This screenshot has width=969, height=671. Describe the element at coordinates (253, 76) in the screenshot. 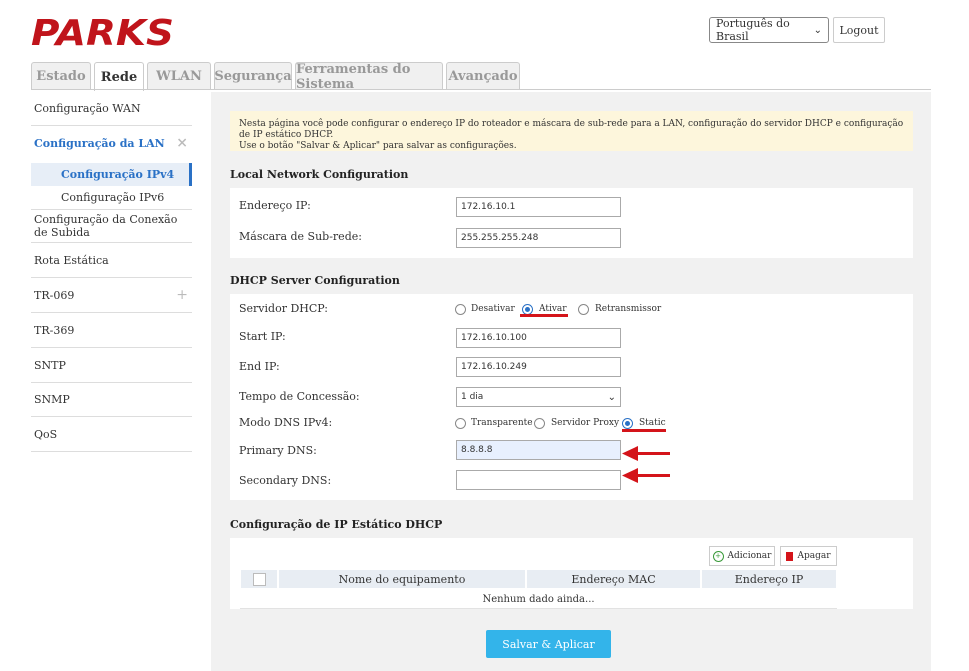

I see `tab-seguranca: Segurança` at that location.